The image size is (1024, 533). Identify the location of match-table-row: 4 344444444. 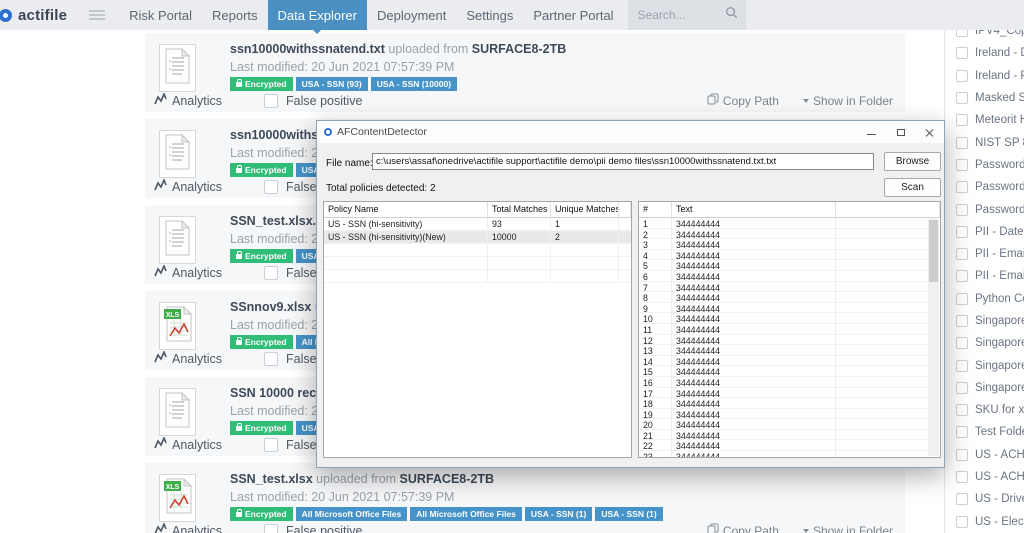
(789, 255).